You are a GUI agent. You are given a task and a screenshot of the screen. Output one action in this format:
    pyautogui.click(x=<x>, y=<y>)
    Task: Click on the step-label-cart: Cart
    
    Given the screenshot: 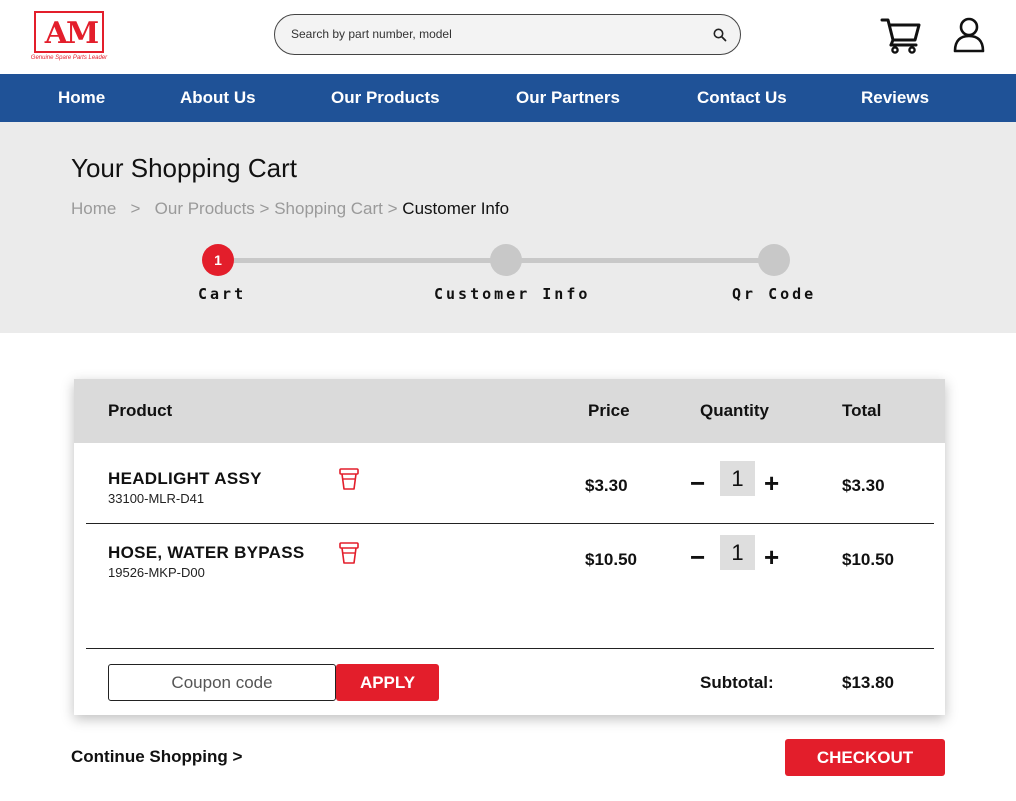 What is the action you would take?
    pyautogui.click(x=222, y=294)
    